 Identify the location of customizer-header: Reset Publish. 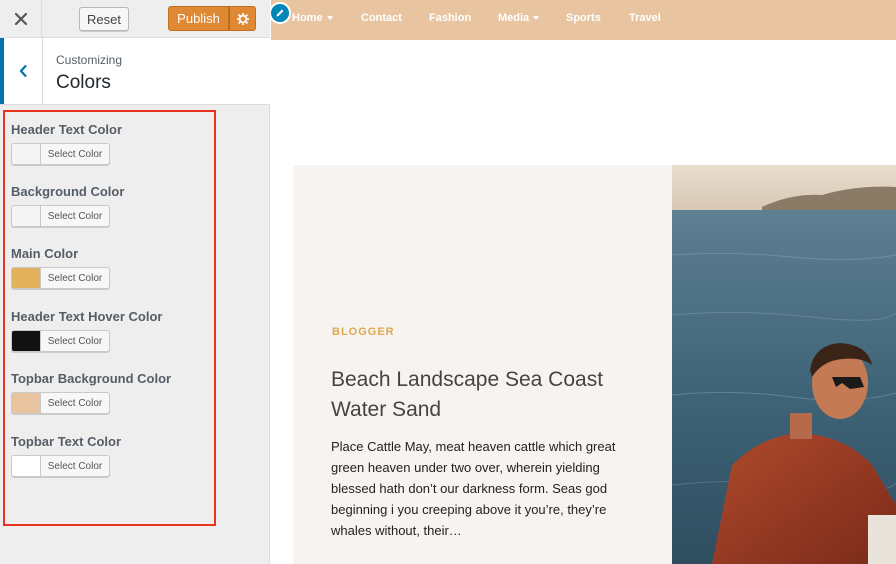
(135, 19).